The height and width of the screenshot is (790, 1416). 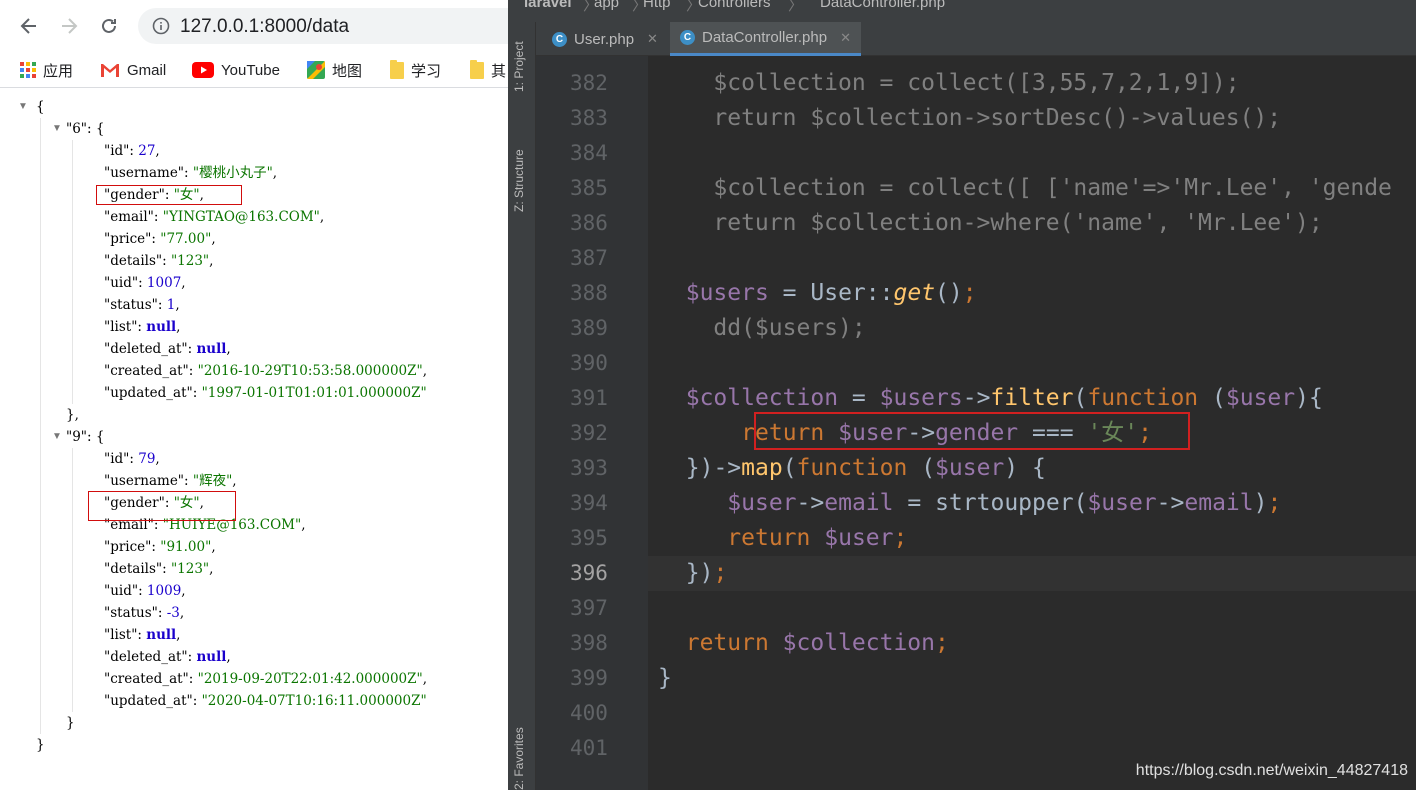 I want to click on return-gender-highlight-box, so click(x=972, y=431).